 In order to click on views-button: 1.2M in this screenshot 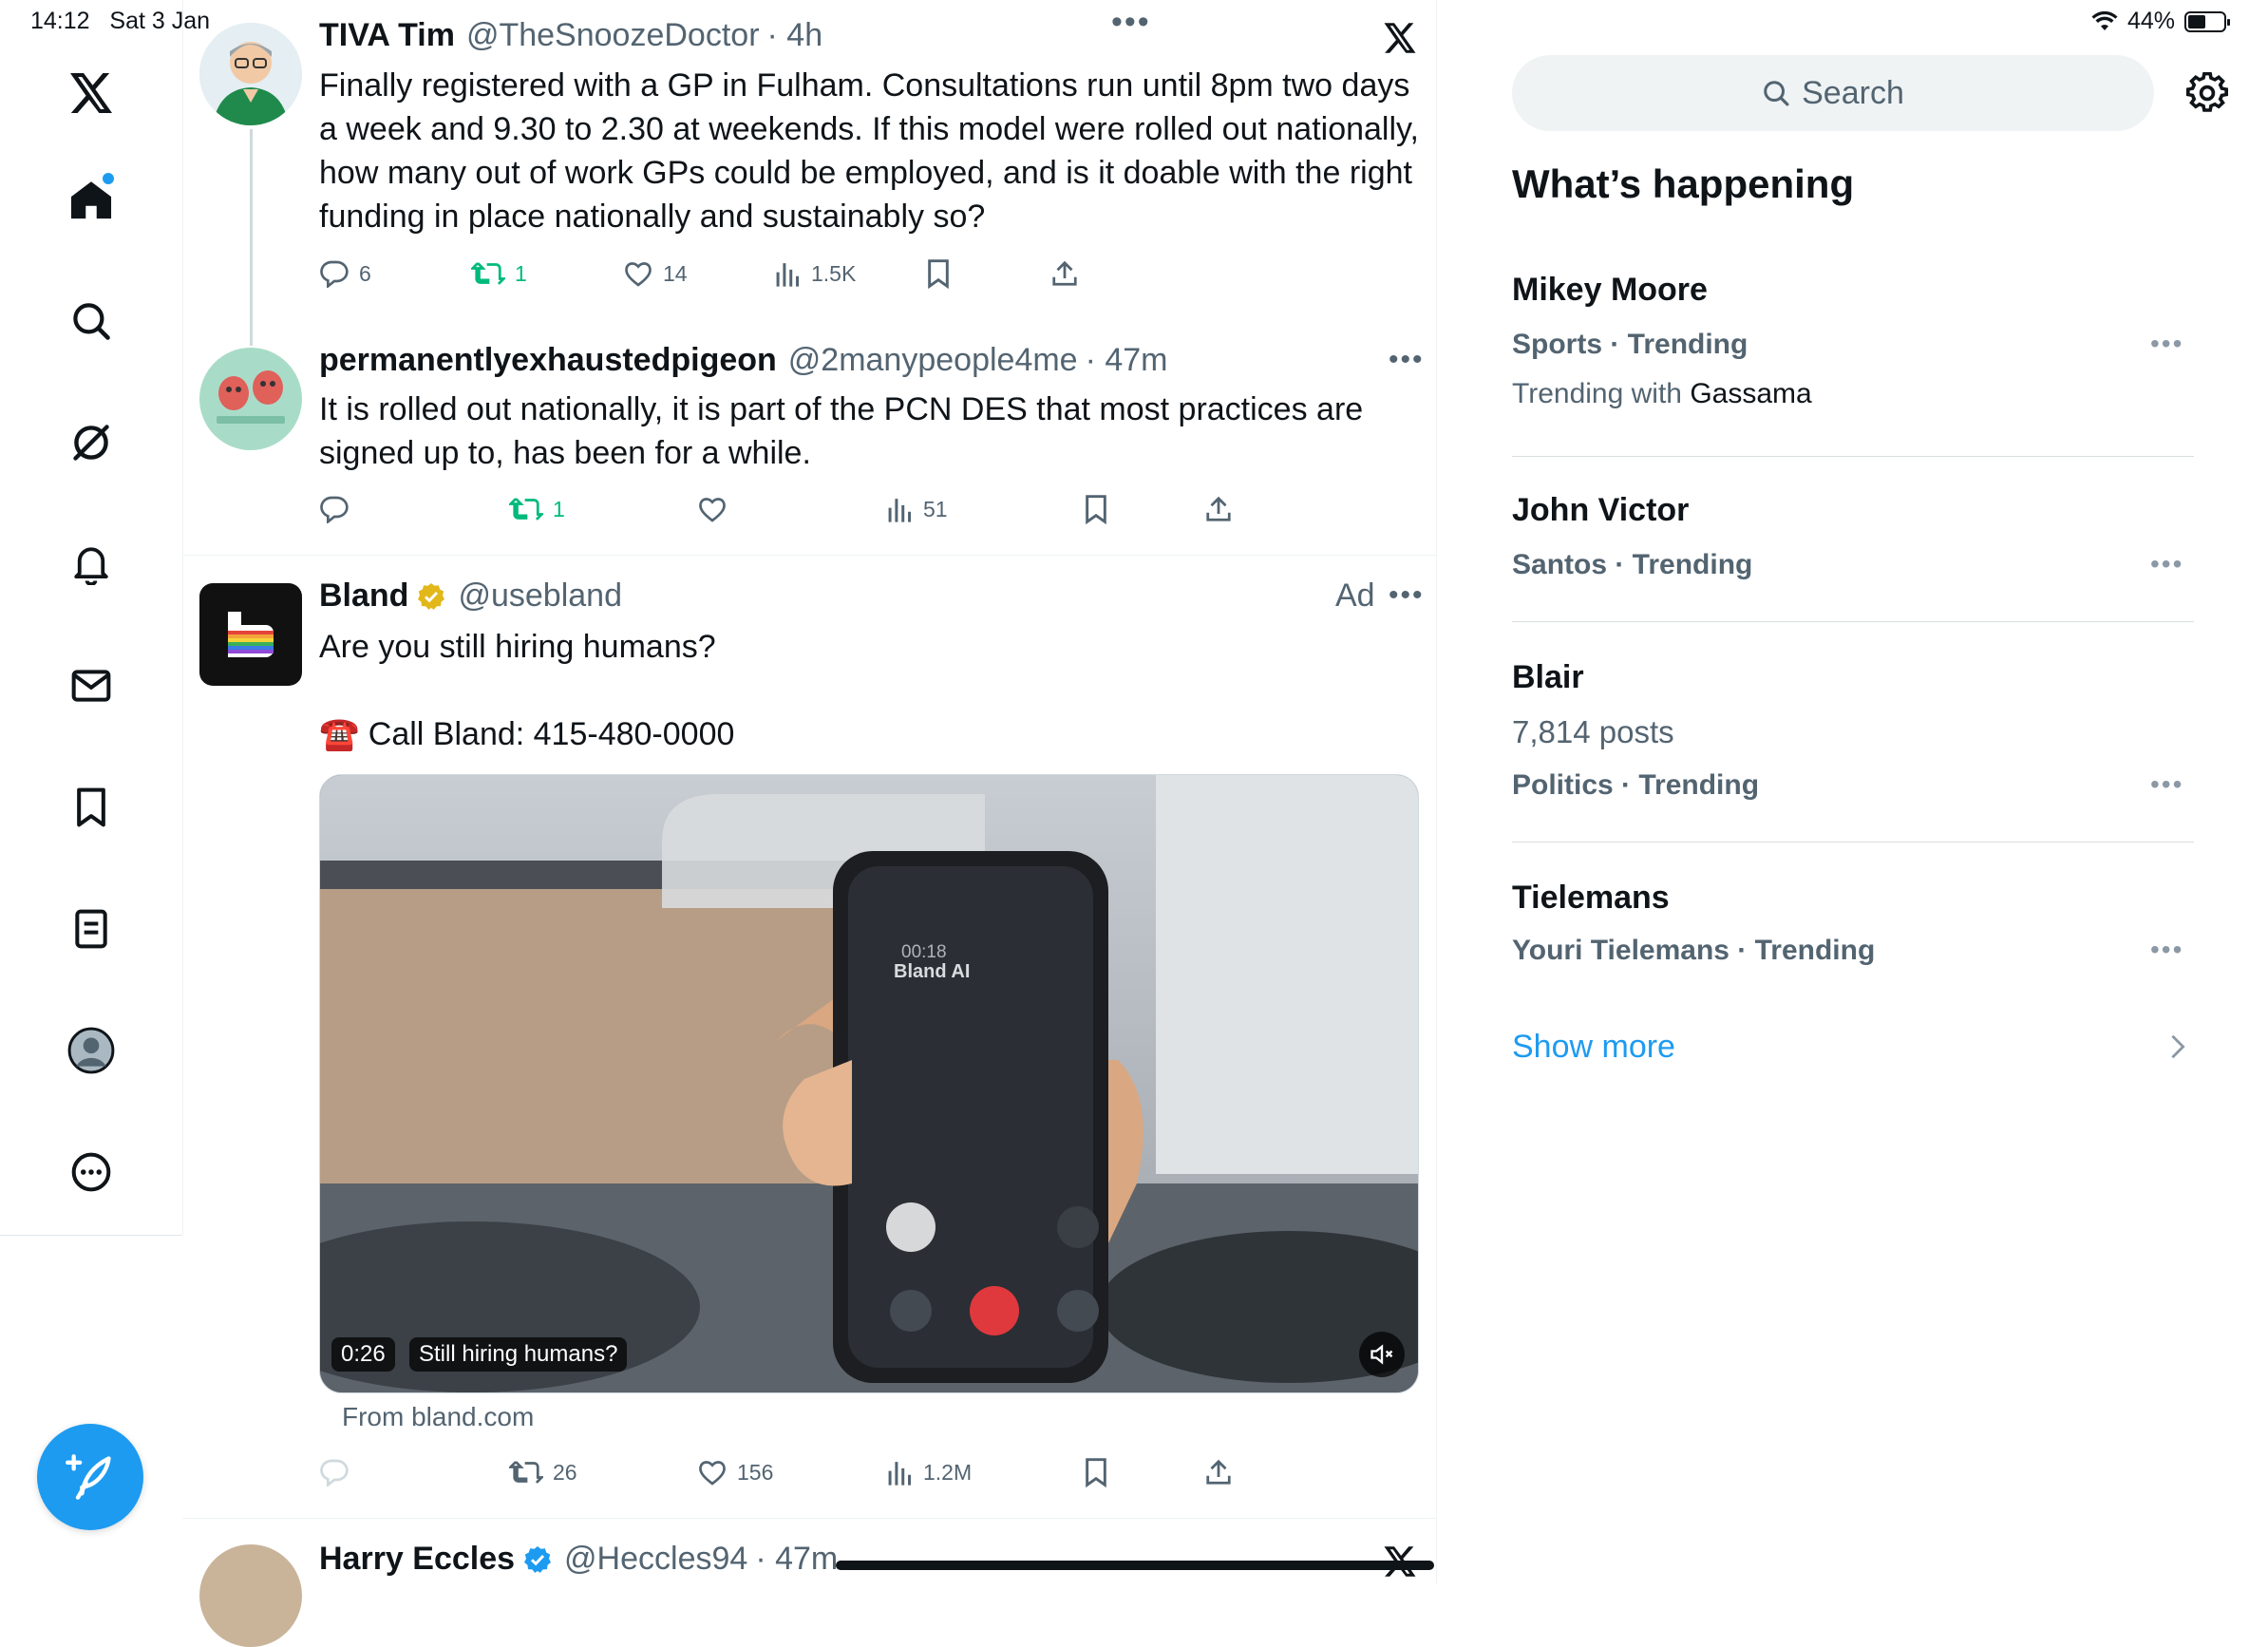, I will do `click(930, 1472)`.